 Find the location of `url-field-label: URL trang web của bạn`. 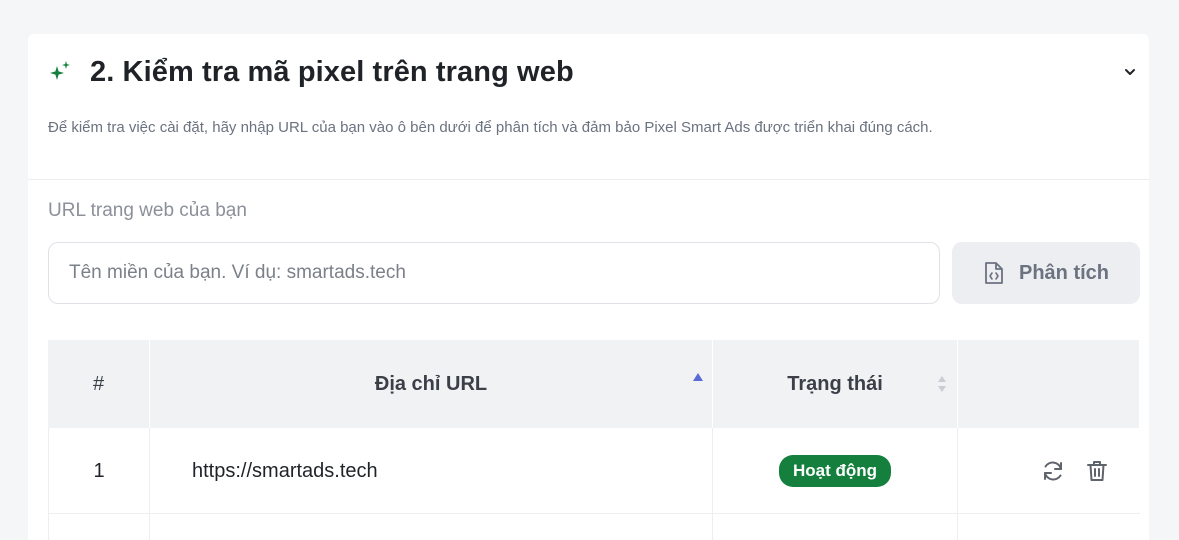

url-field-label: URL trang web của bạn is located at coordinates (147, 210).